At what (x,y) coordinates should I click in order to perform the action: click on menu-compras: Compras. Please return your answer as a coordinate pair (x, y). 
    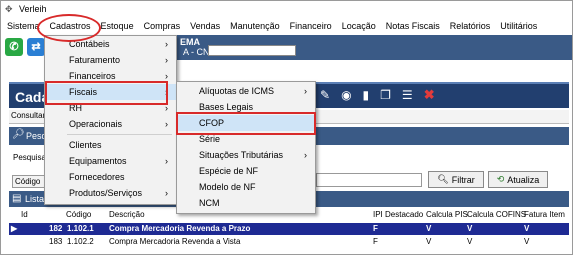
    Looking at the image, I should click on (162, 26).